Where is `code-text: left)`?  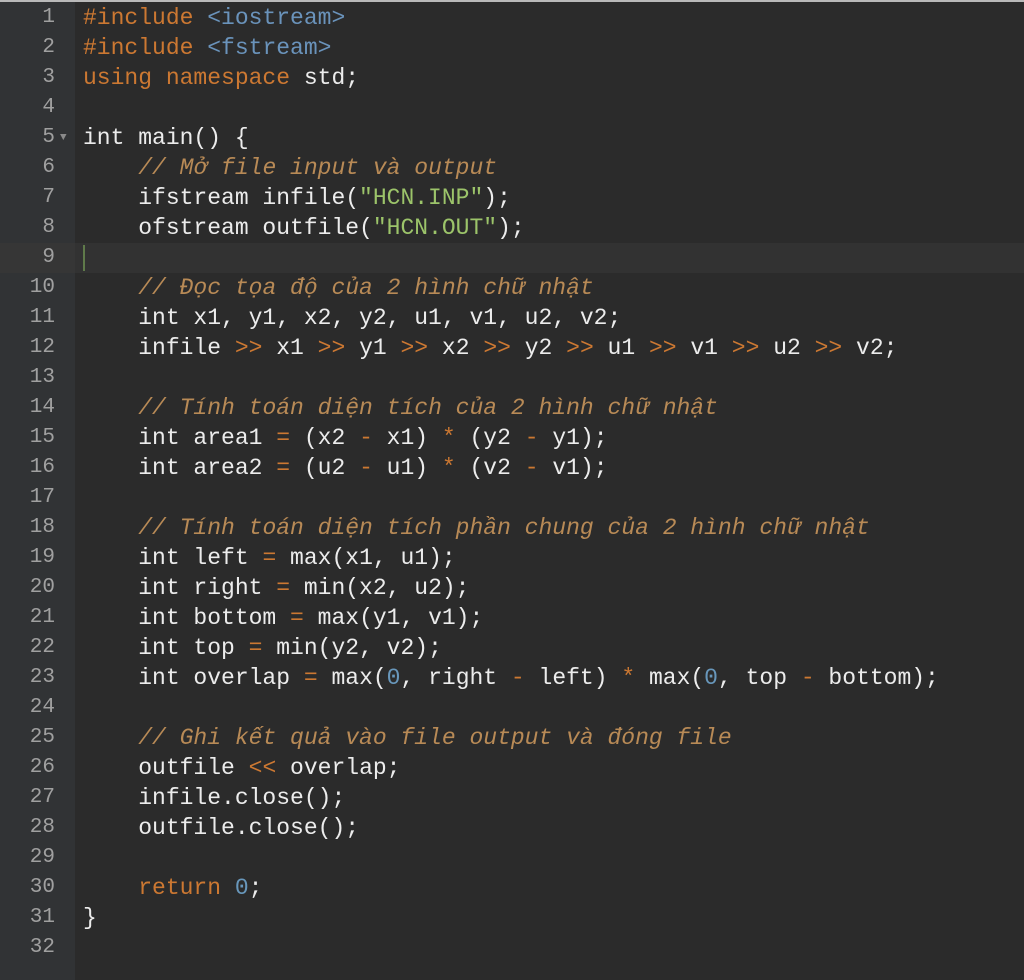 code-text: left) is located at coordinates (573, 678).